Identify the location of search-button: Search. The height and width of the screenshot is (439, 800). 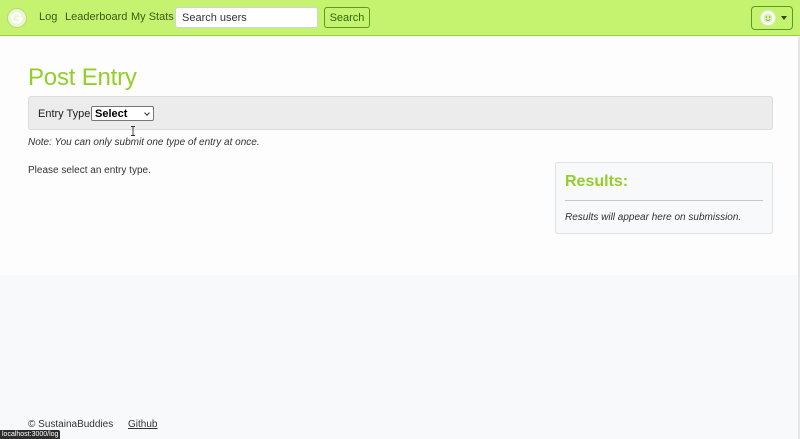
(347, 17).